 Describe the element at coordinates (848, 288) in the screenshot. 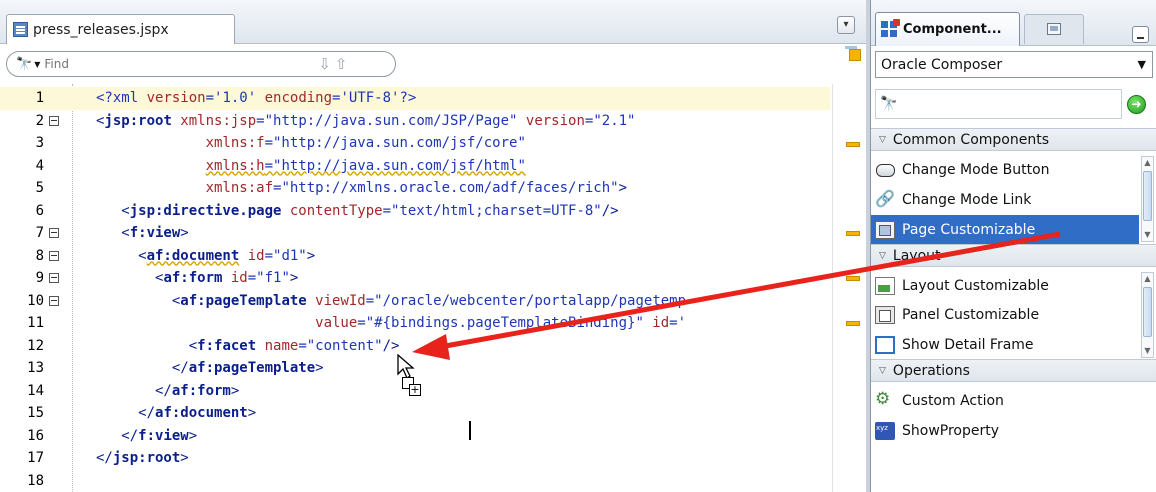

I see `warning-gutter` at that location.